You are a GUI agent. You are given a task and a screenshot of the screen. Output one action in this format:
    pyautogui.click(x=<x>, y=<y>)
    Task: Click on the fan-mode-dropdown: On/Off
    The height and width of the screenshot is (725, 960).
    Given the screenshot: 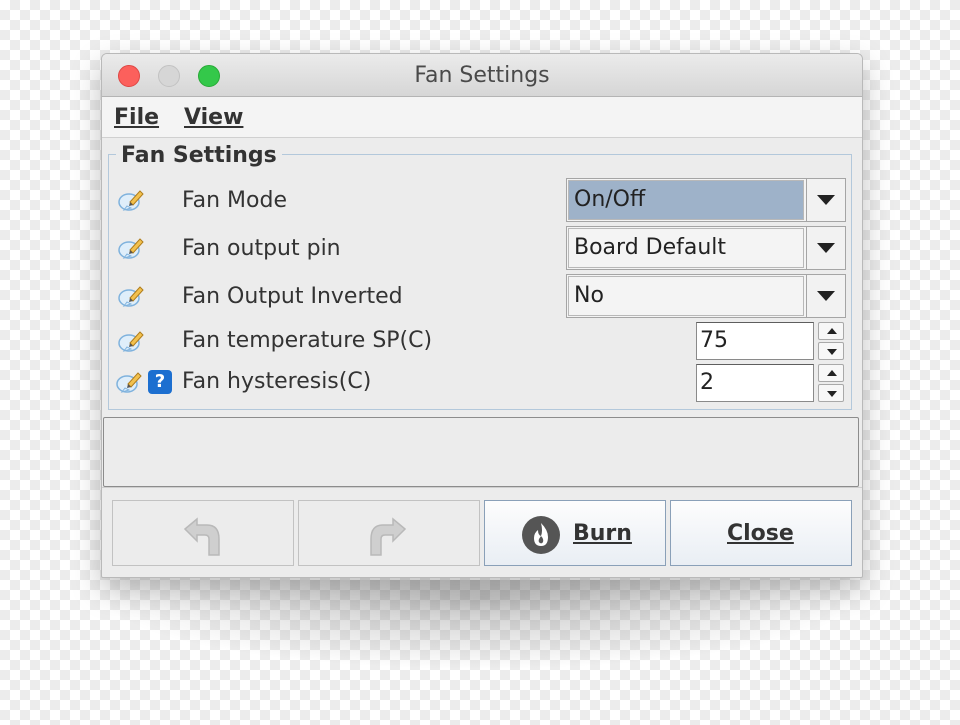 What is the action you would take?
    pyautogui.click(x=706, y=200)
    